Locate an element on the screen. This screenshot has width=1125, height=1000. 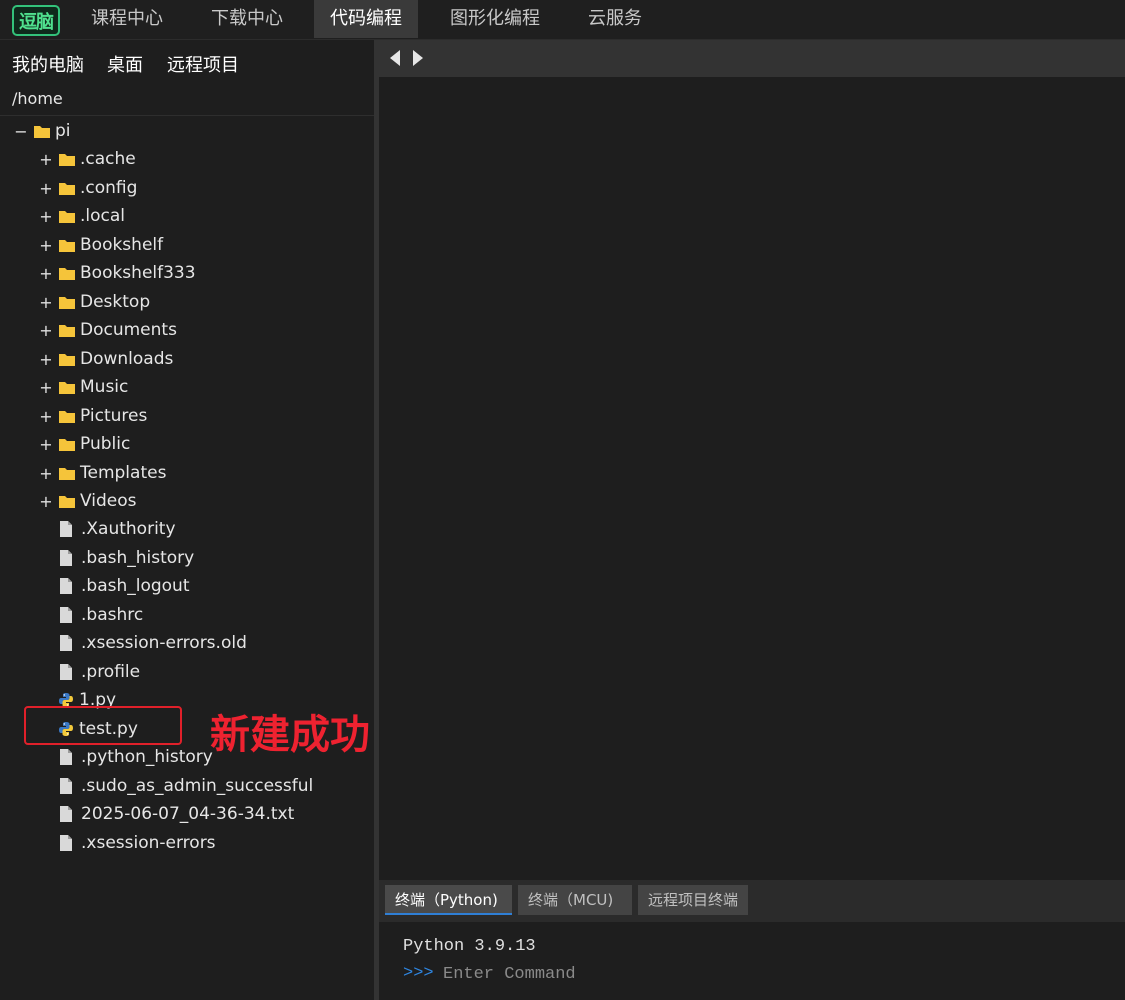
file-label: .Xauthority is located at coordinates (128, 529).